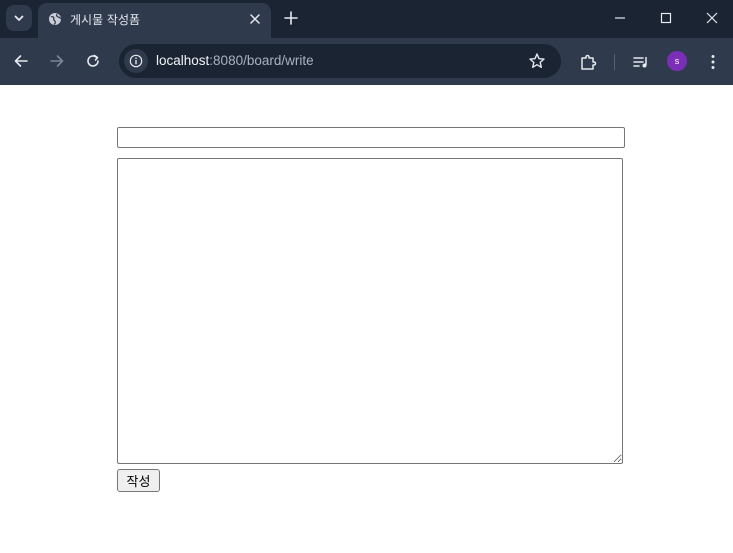 This screenshot has height=553, width=733. I want to click on url-path: :8080/board/write, so click(261, 60).